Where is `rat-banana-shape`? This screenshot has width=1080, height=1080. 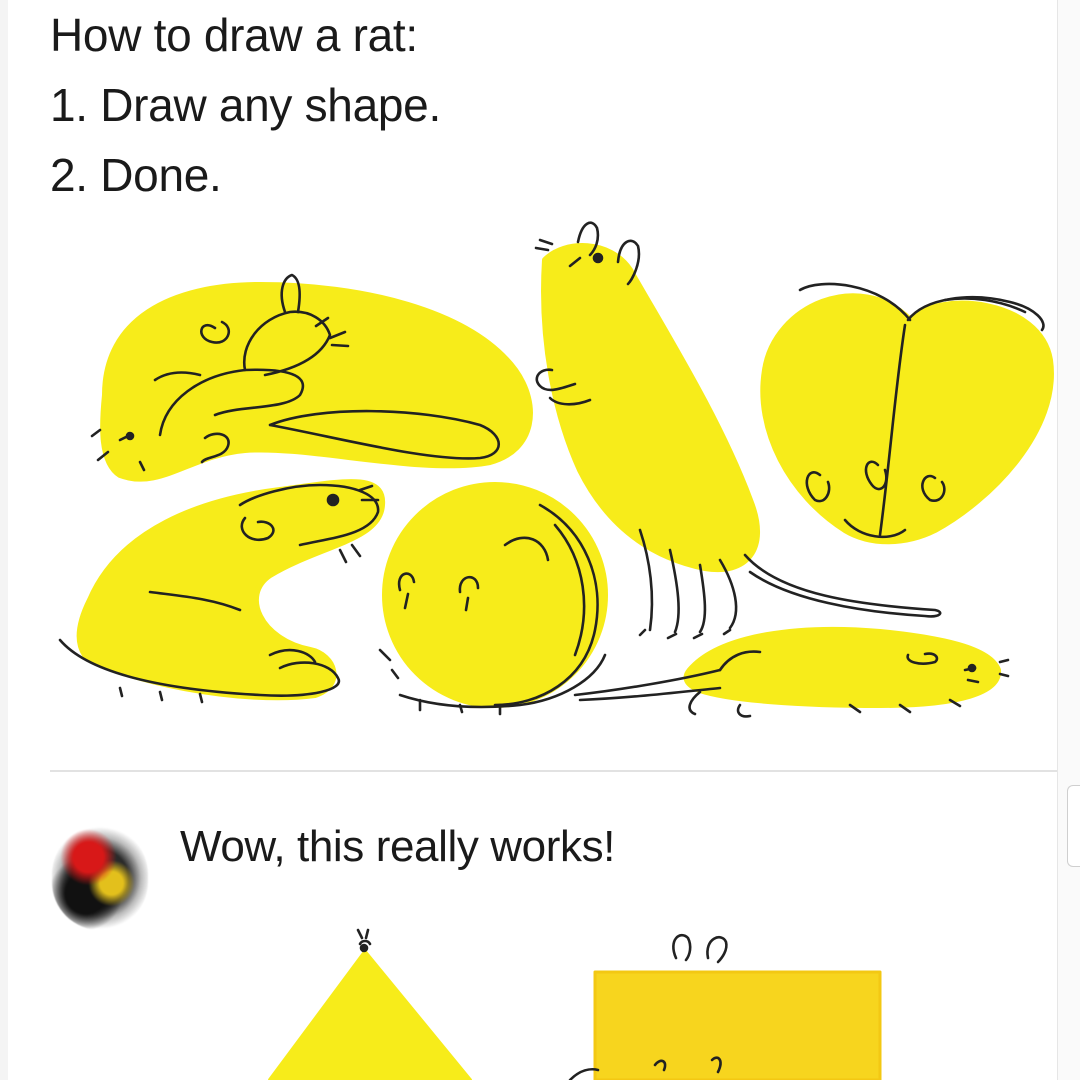 rat-banana-shape is located at coordinates (311, 377).